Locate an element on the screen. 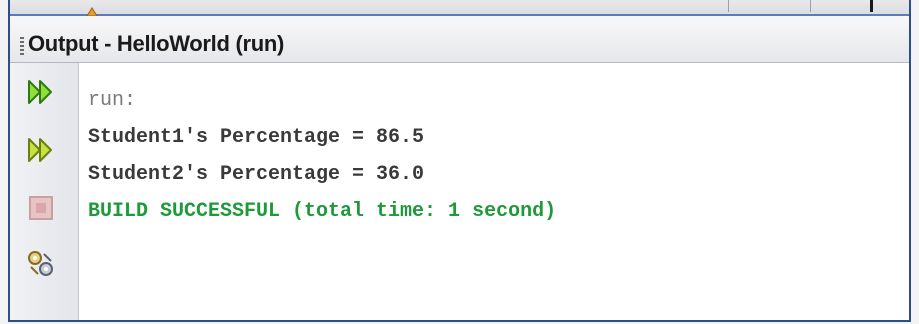 The height and width of the screenshot is (324, 919). drag-grip-icon is located at coordinates (22, 47).